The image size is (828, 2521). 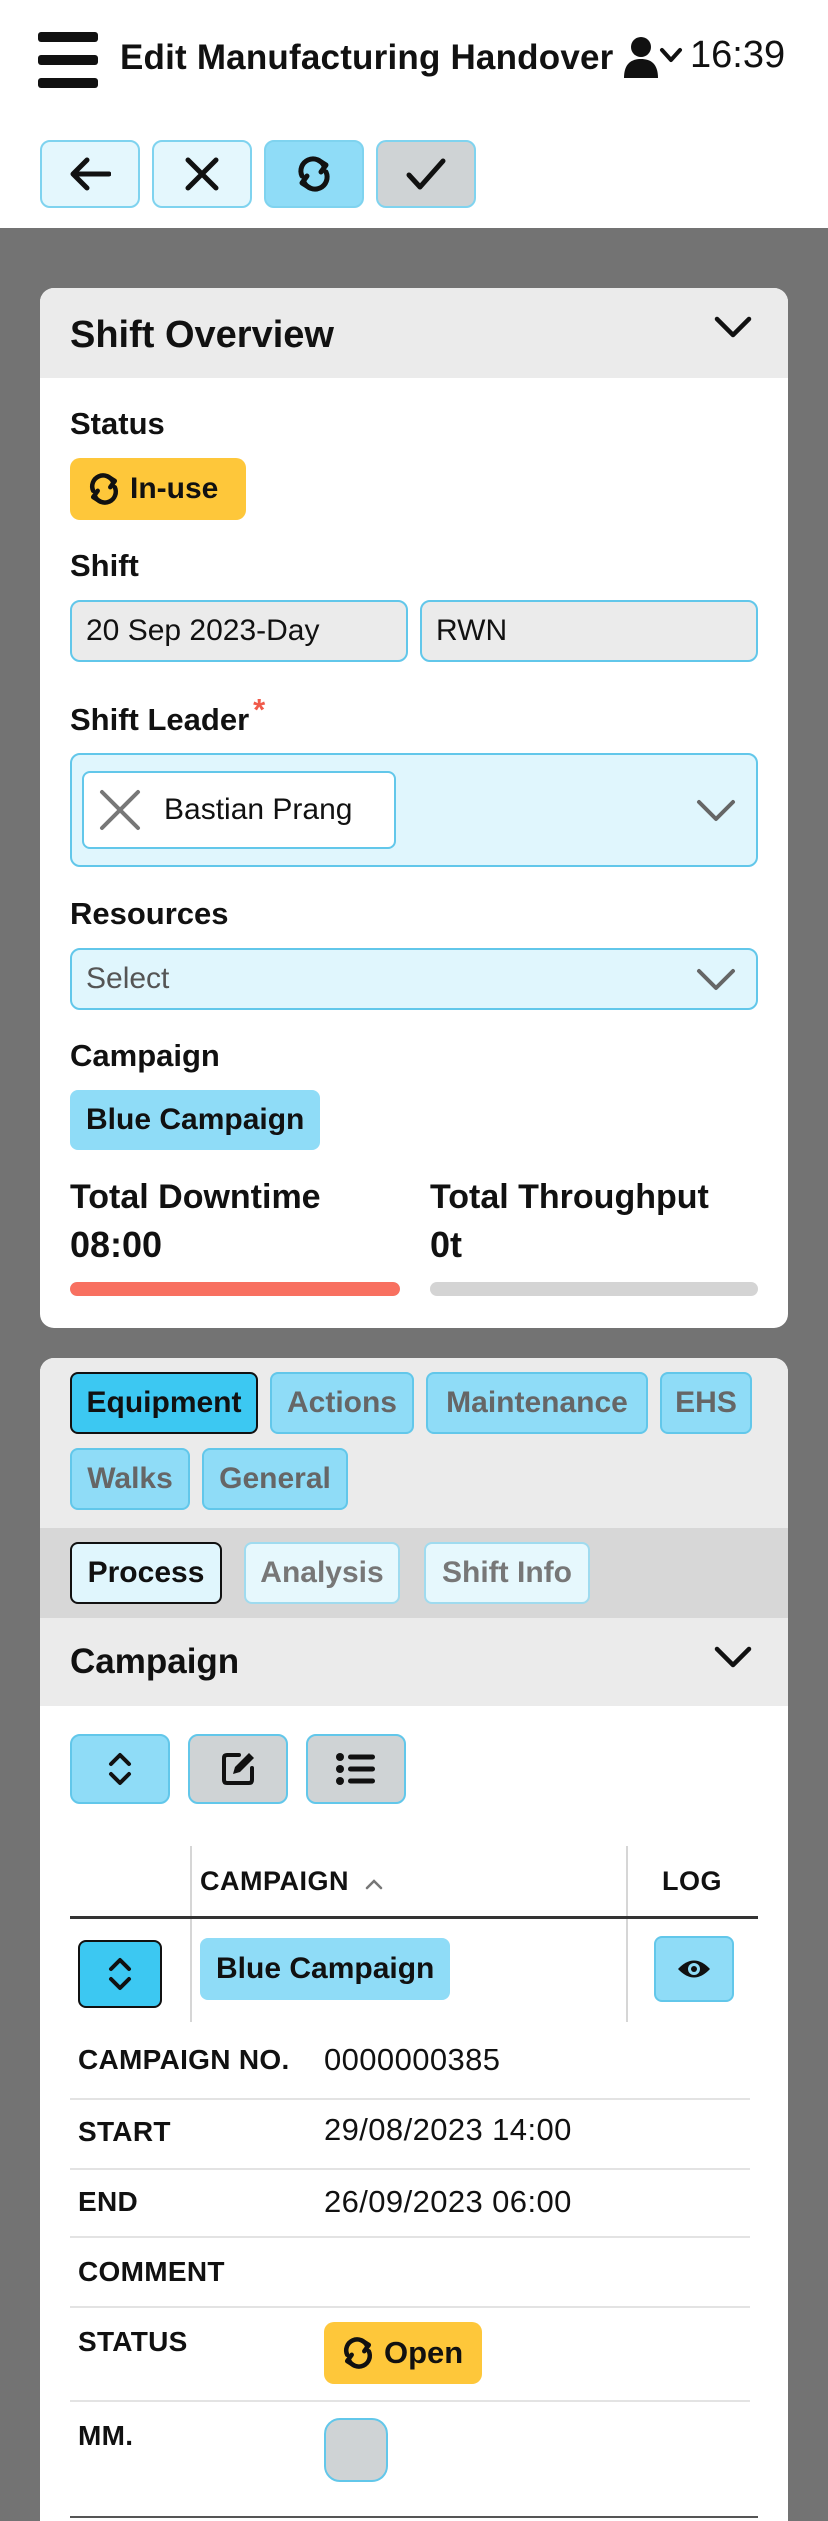 What do you see at coordinates (155, 1661) in the screenshot?
I see `campaign-section-title: Campaign` at bounding box center [155, 1661].